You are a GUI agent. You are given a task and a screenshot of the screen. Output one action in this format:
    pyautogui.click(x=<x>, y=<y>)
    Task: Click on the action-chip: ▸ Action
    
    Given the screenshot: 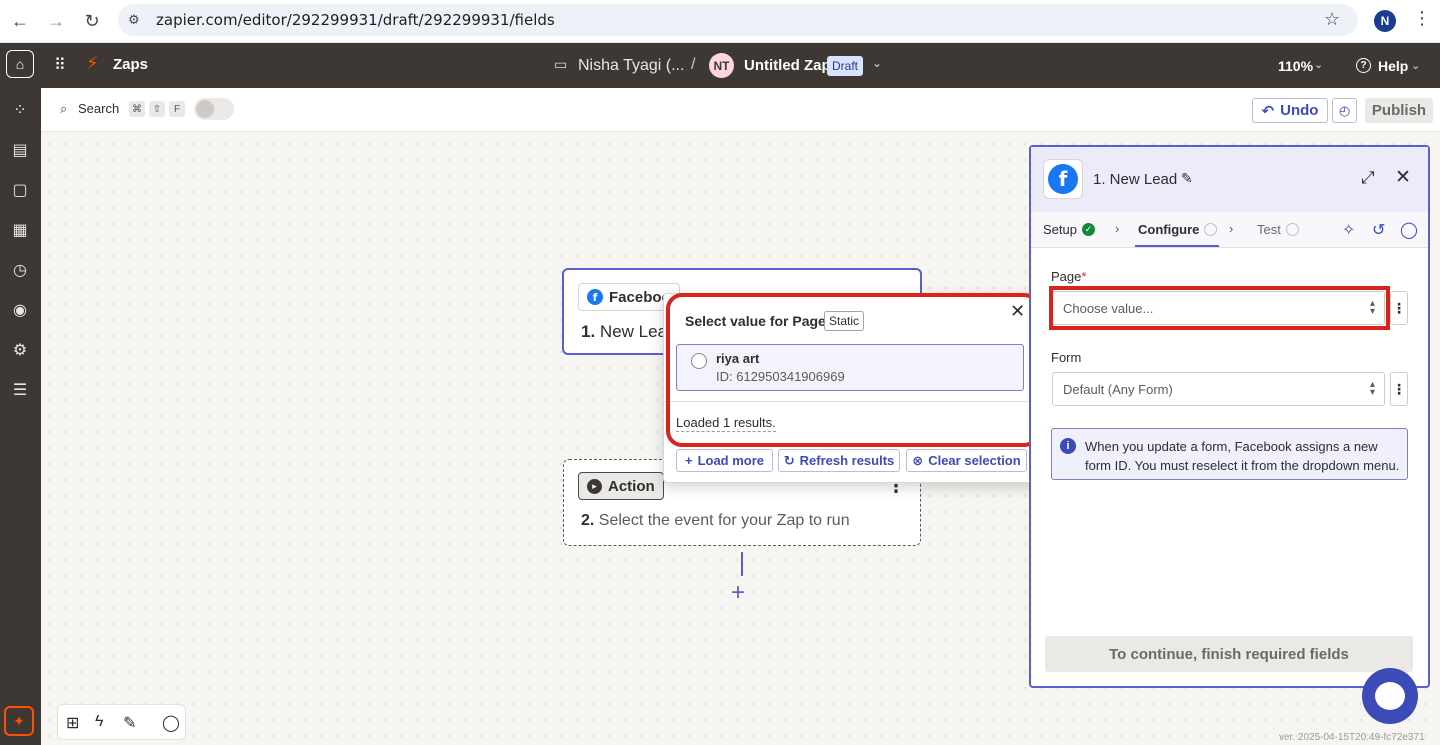 What is the action you would take?
    pyautogui.click(x=621, y=486)
    